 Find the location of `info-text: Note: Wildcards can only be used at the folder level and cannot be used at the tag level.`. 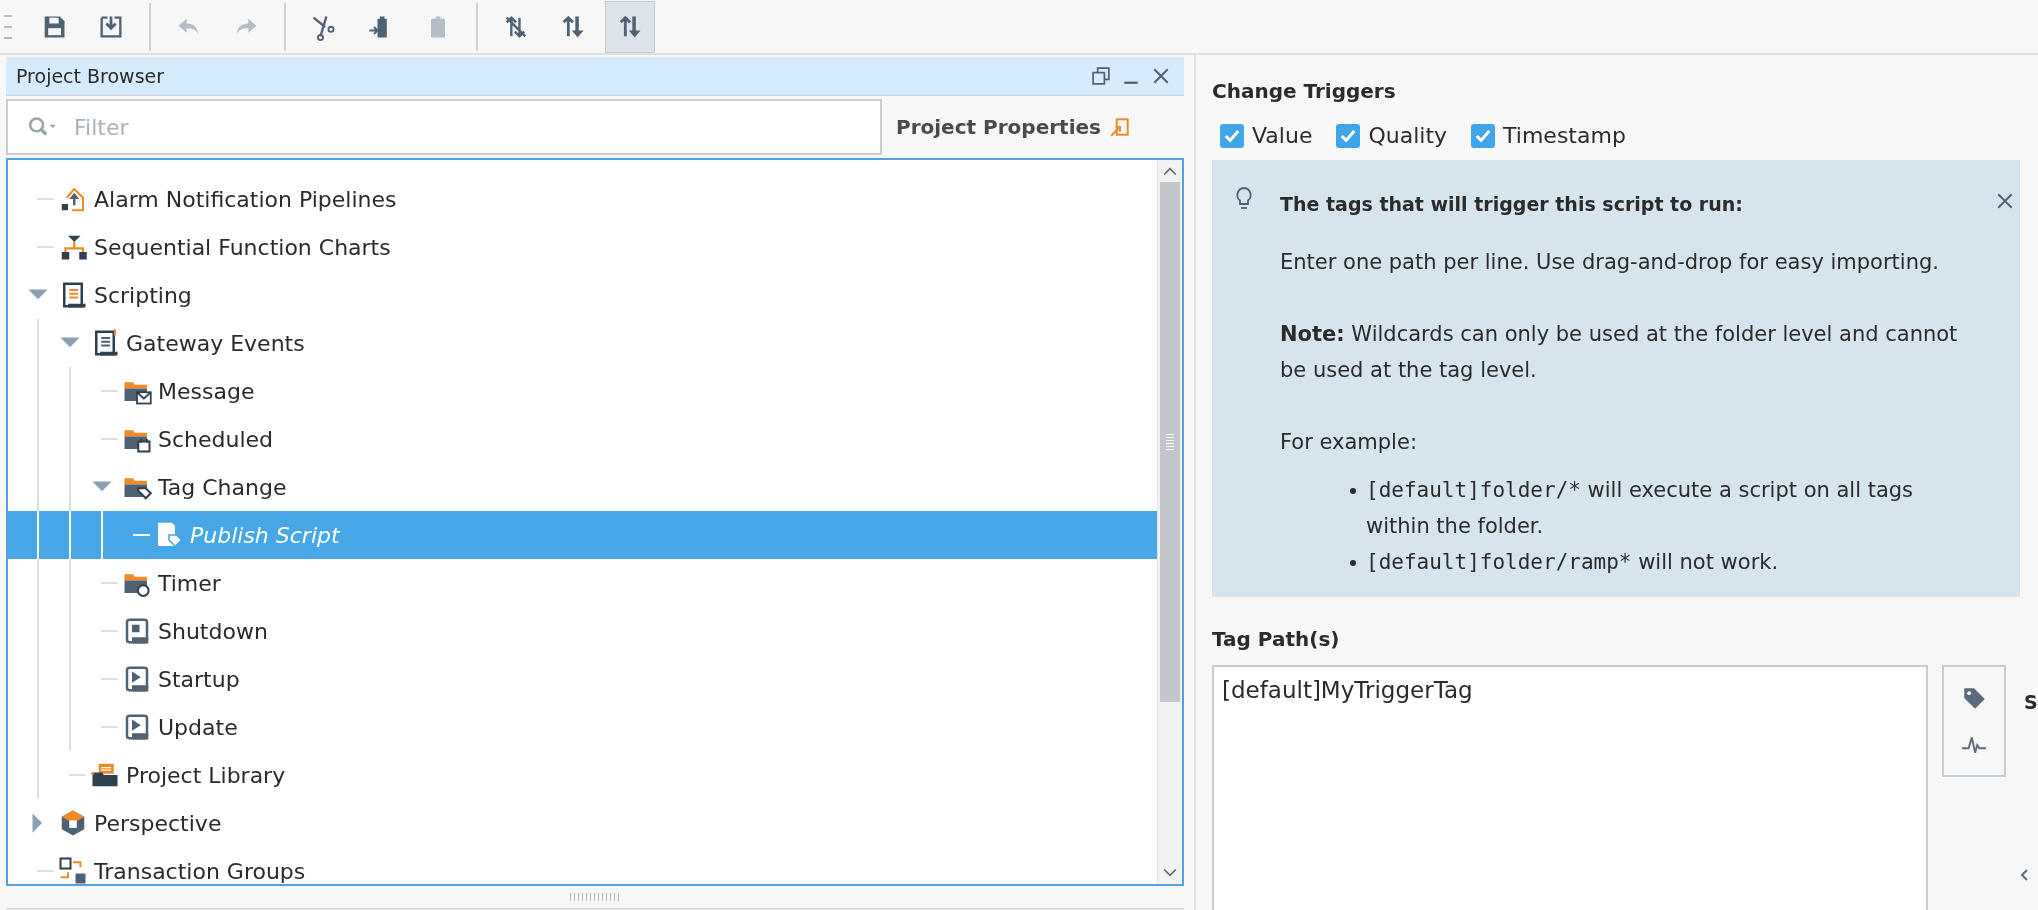

info-text: Note: Wildcards can only be used at the folder level and cannot be used at the tag level. is located at coordinates (1619, 352).